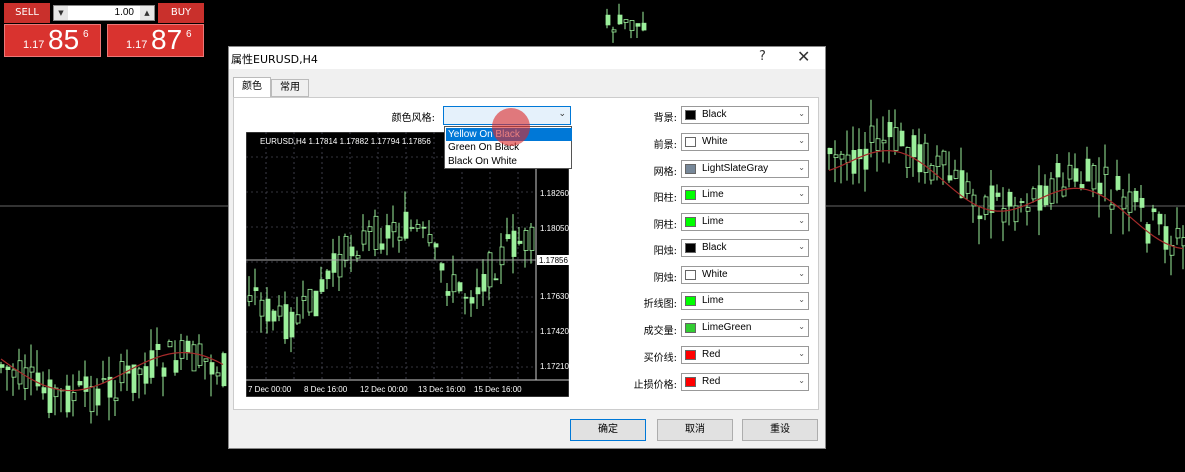  I want to click on color-property-row: 前景: White ⌄, so click(705, 142).